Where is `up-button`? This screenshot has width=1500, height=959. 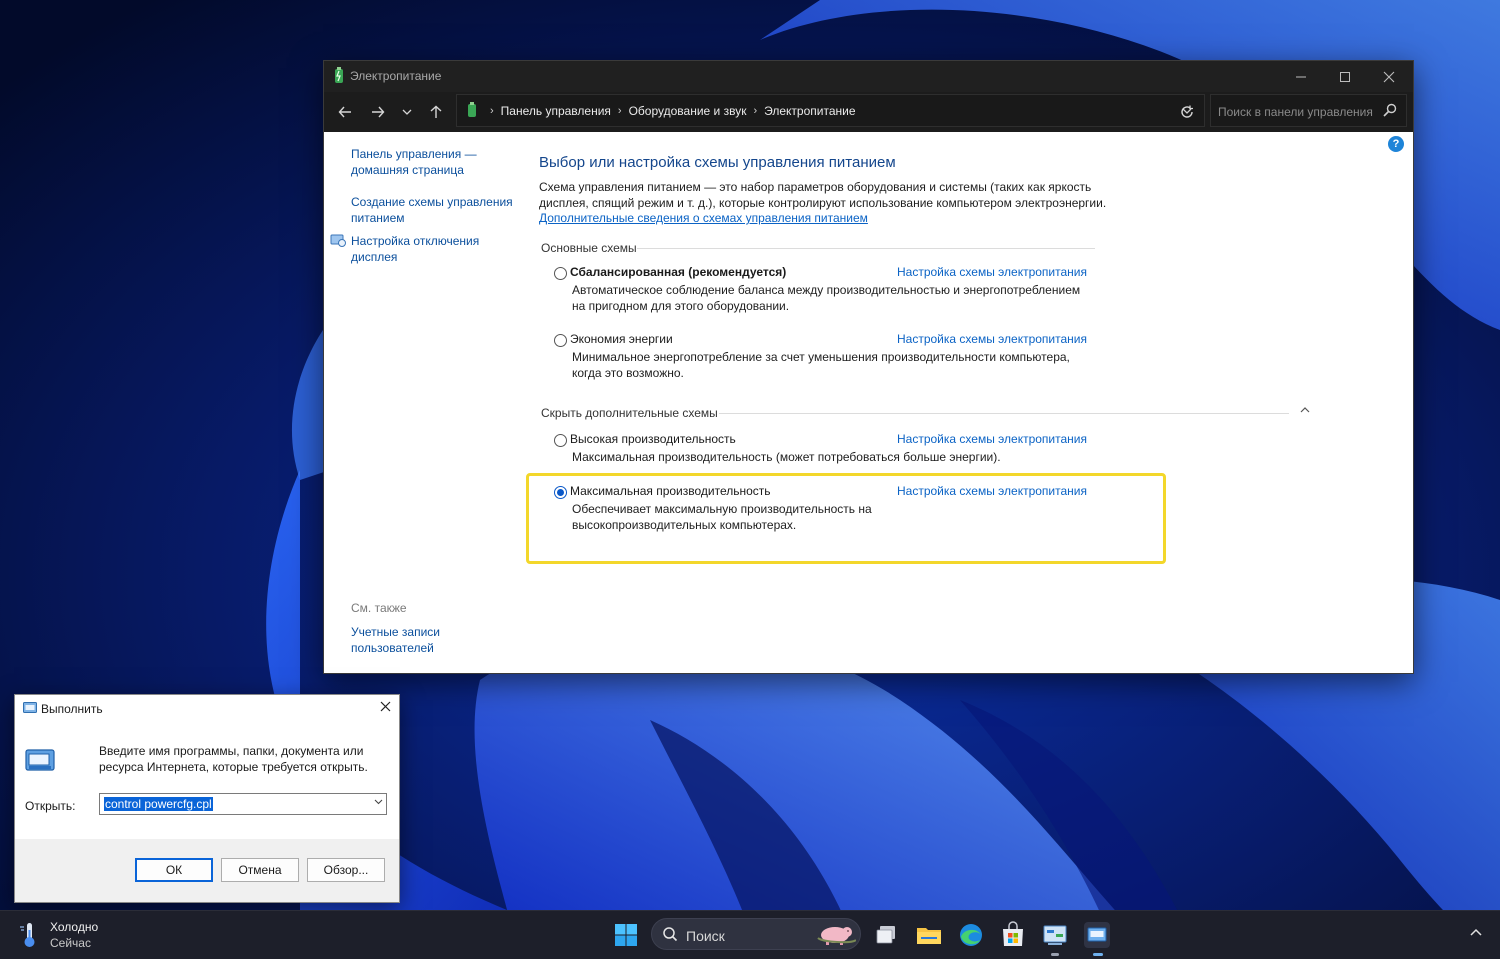 up-button is located at coordinates (436, 112).